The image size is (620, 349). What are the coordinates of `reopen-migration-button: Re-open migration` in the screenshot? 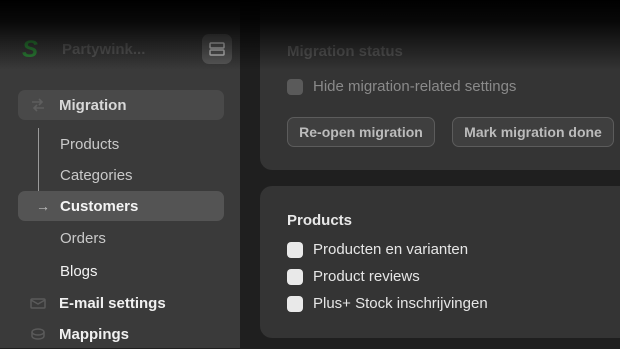 It's located at (361, 132).